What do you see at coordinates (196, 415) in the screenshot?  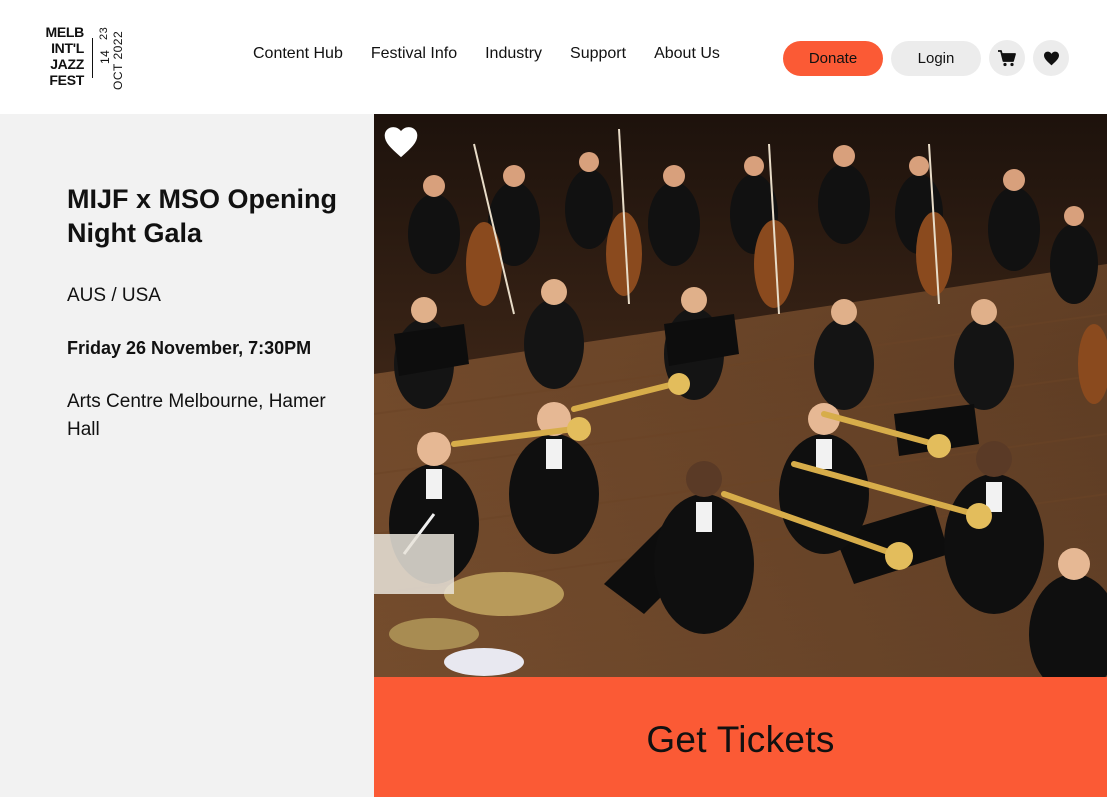 I see `event-venue: Arts Centre Melbourne, Hamer Hall` at bounding box center [196, 415].